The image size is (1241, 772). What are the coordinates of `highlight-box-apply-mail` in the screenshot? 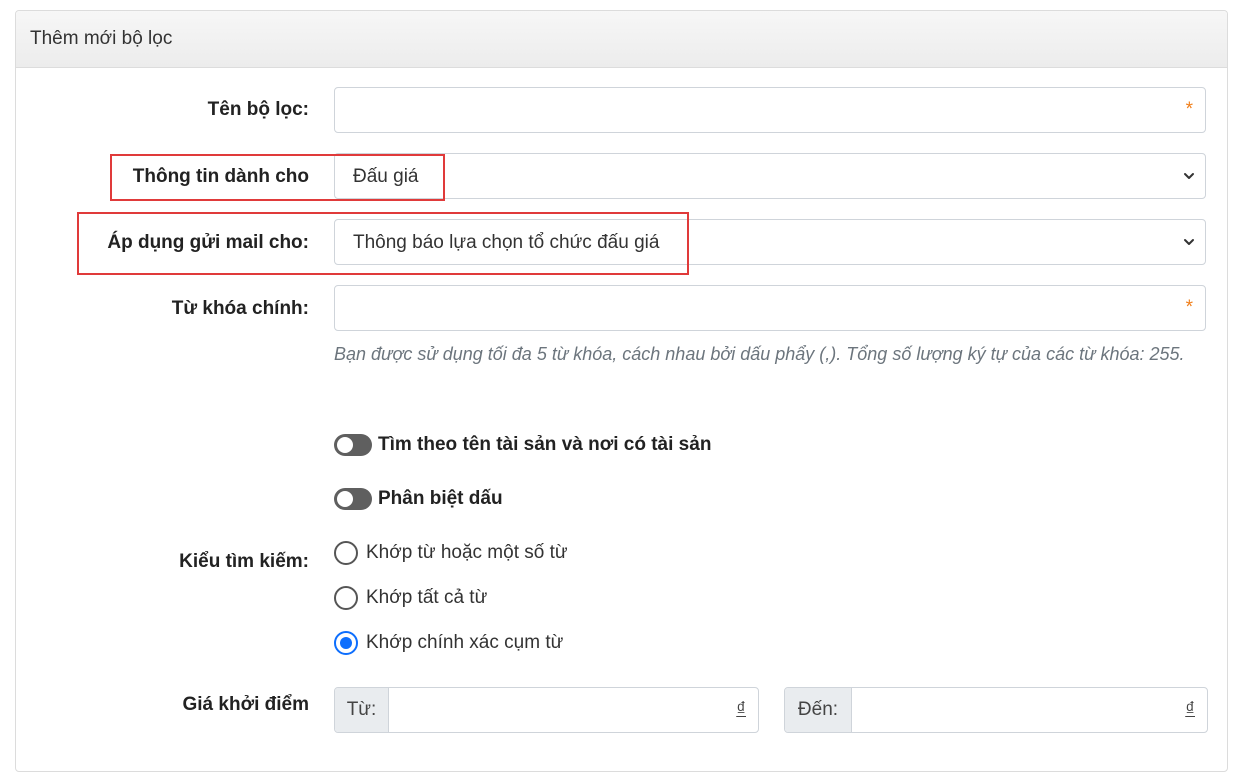 It's located at (383, 243).